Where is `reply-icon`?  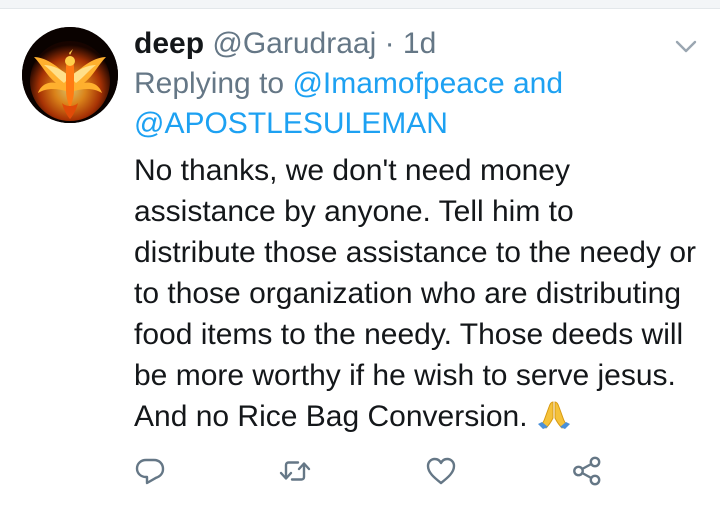
reply-icon is located at coordinates (150, 471).